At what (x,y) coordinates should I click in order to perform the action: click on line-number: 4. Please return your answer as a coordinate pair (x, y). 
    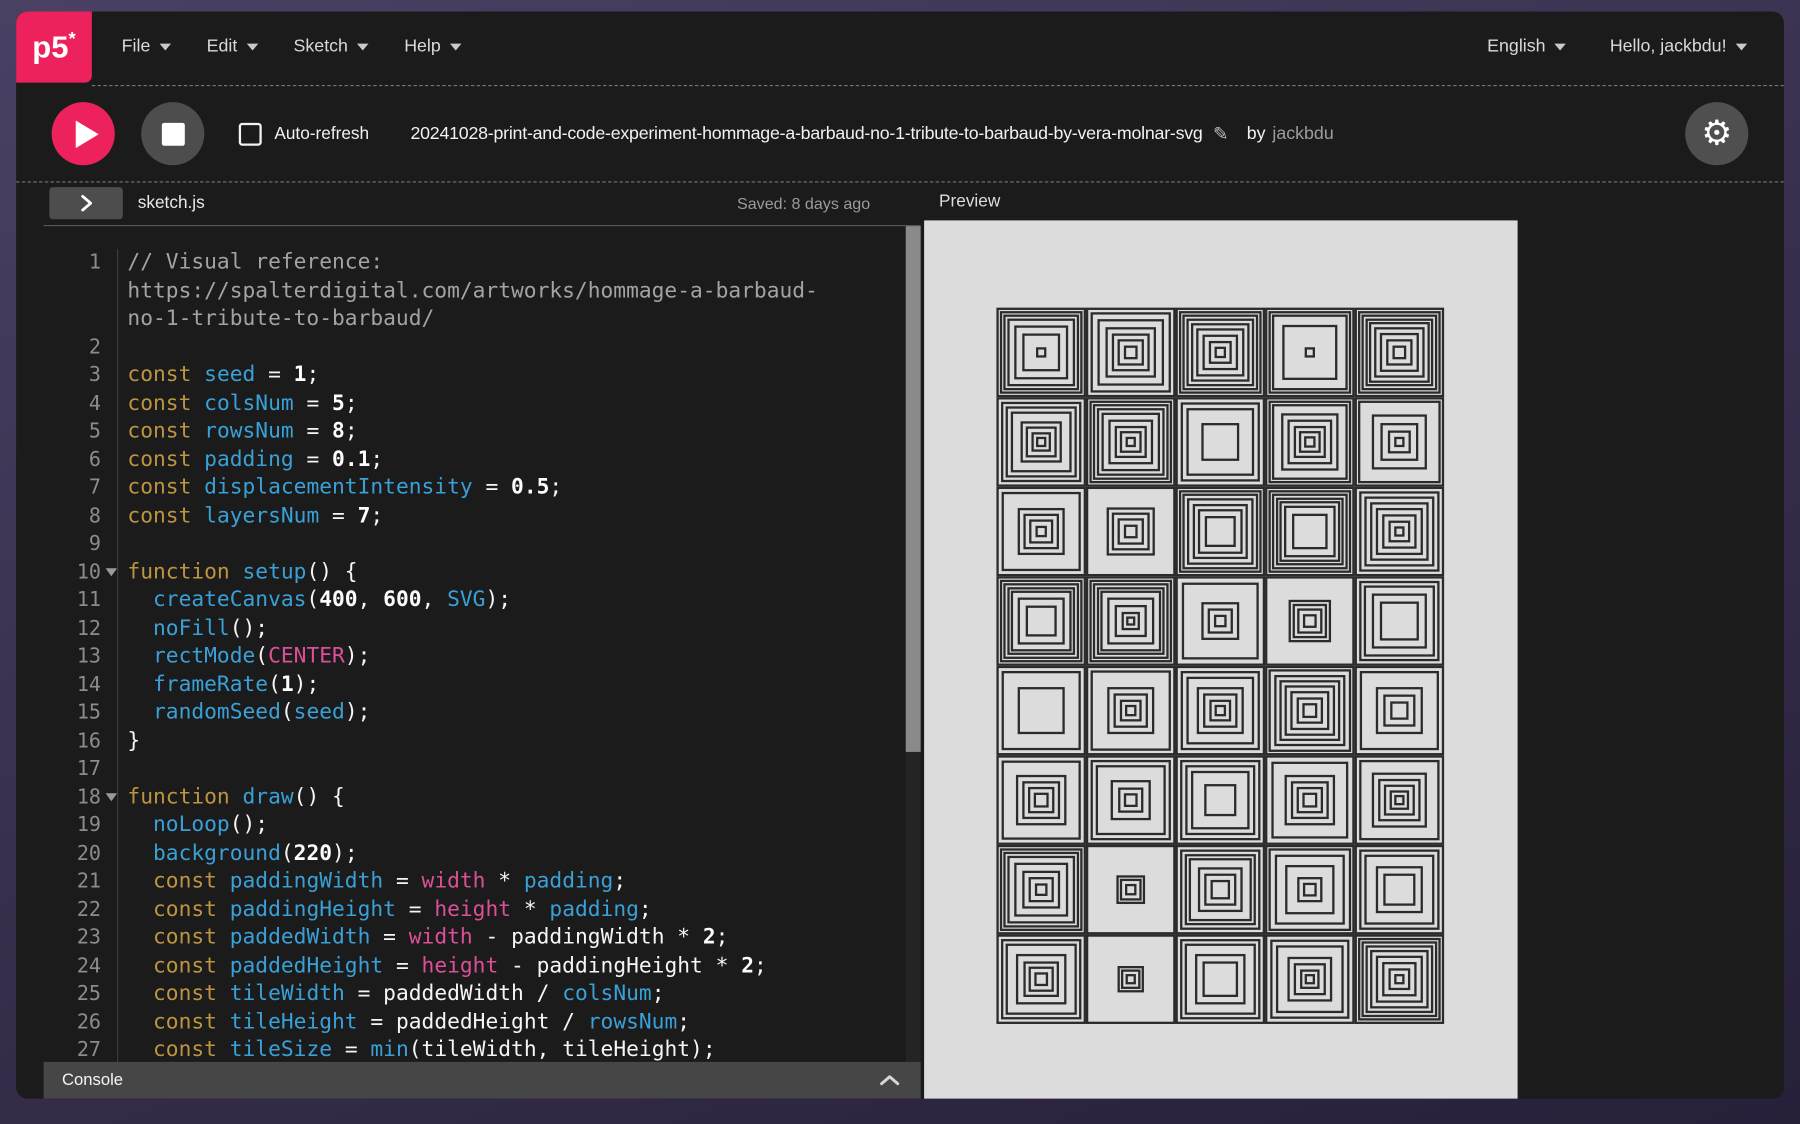
    Looking at the image, I should click on (81, 403).